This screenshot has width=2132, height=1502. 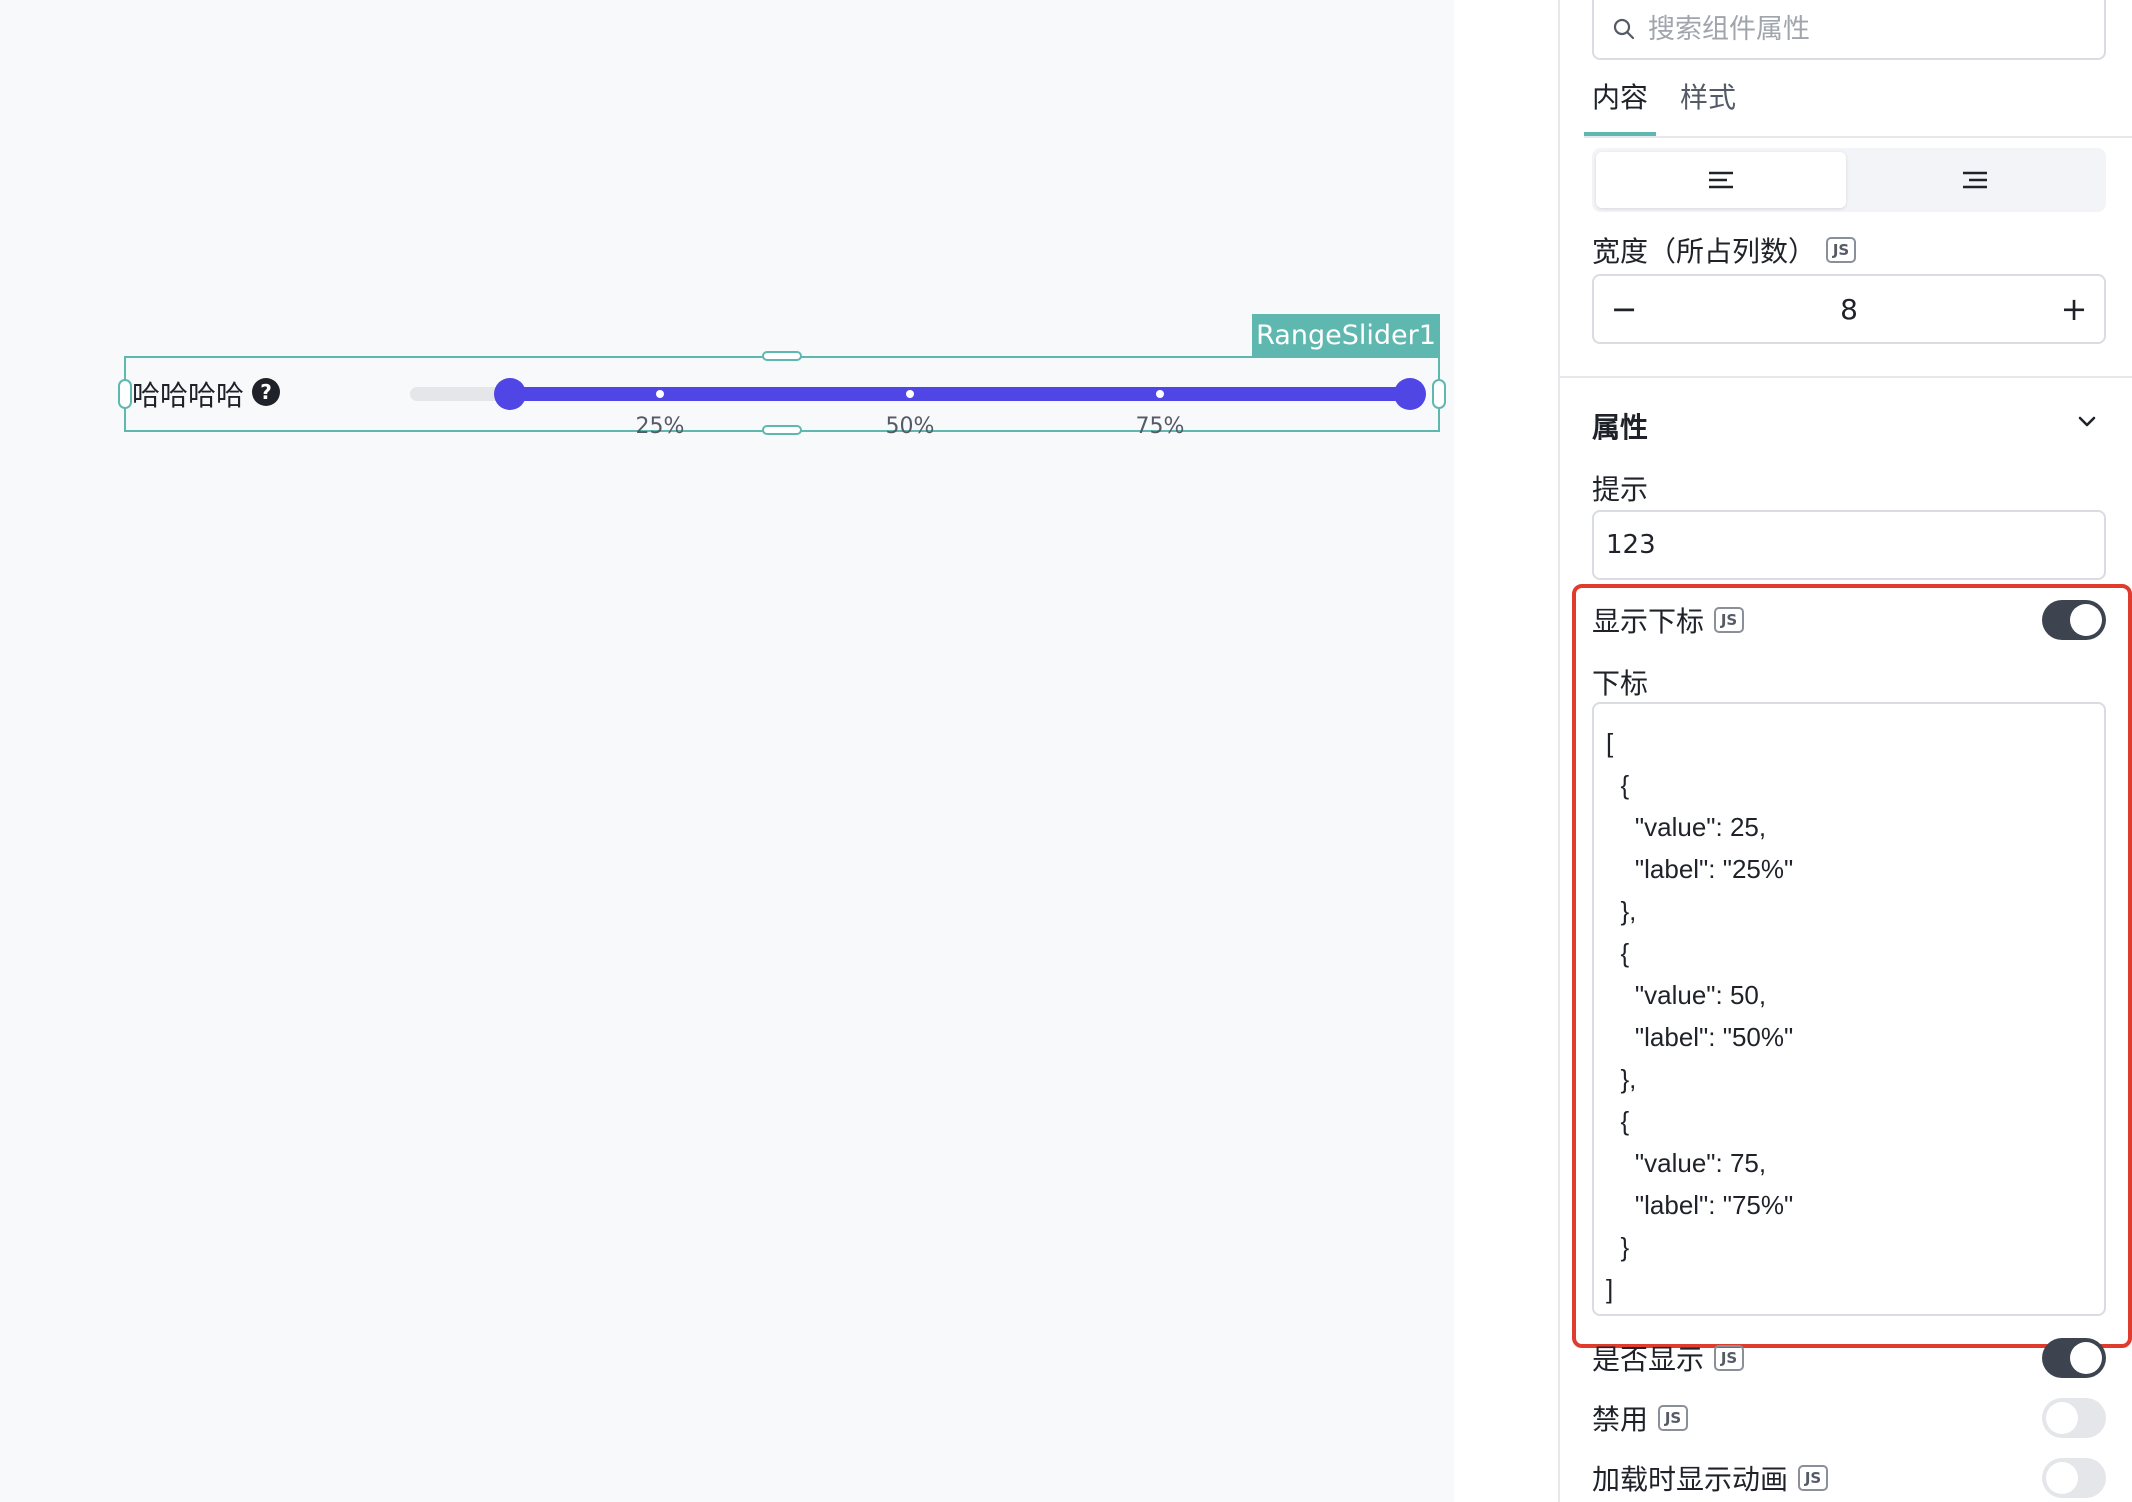 What do you see at coordinates (1868, 29) in the screenshot?
I see `search-input` at bounding box center [1868, 29].